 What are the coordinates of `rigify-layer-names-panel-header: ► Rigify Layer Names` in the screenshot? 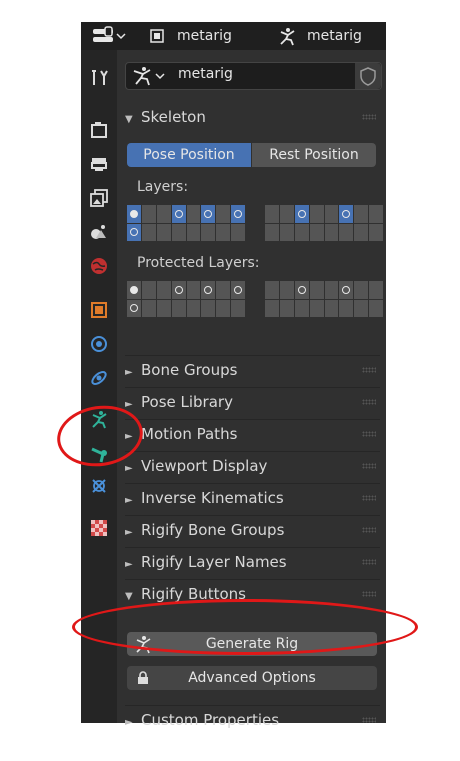 It's located at (252, 561).